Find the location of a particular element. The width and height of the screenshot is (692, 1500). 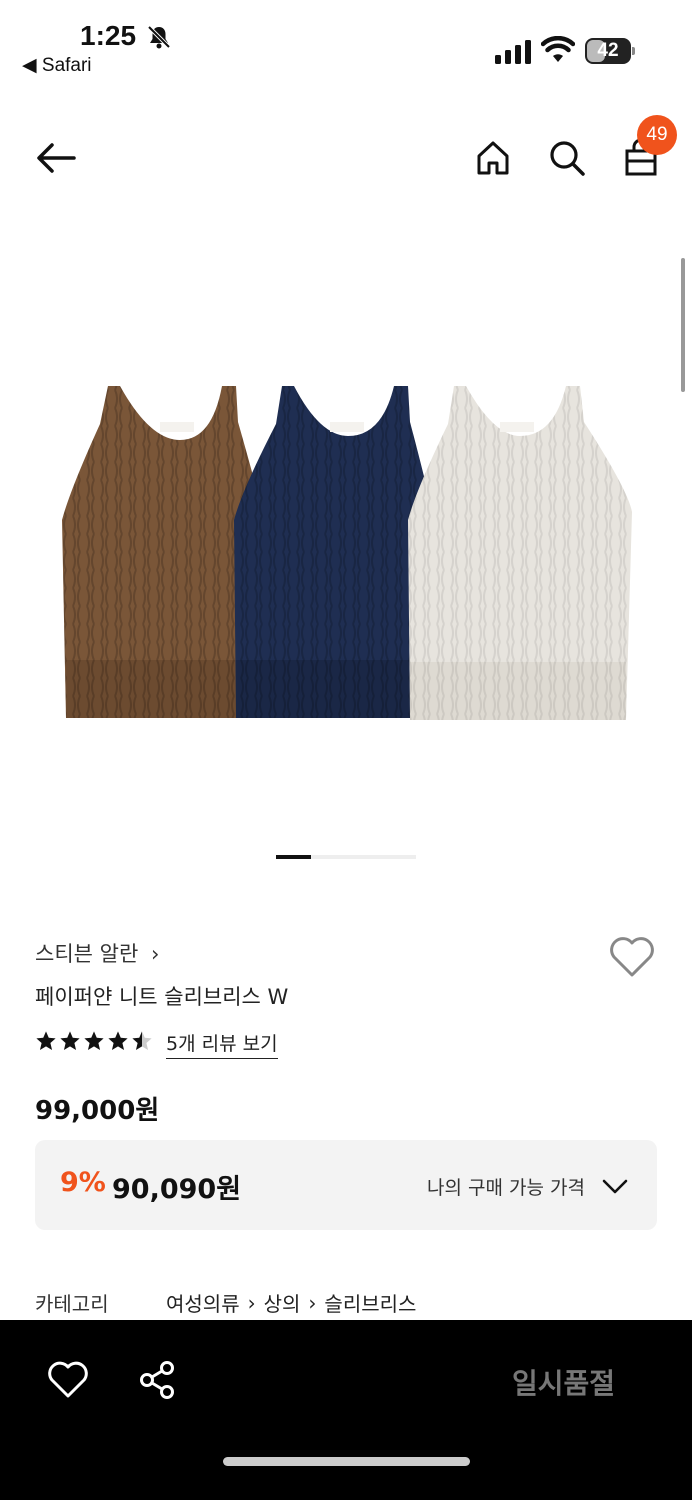

my-price-label: 나의 구매 가능 가격 is located at coordinates (506, 1188).